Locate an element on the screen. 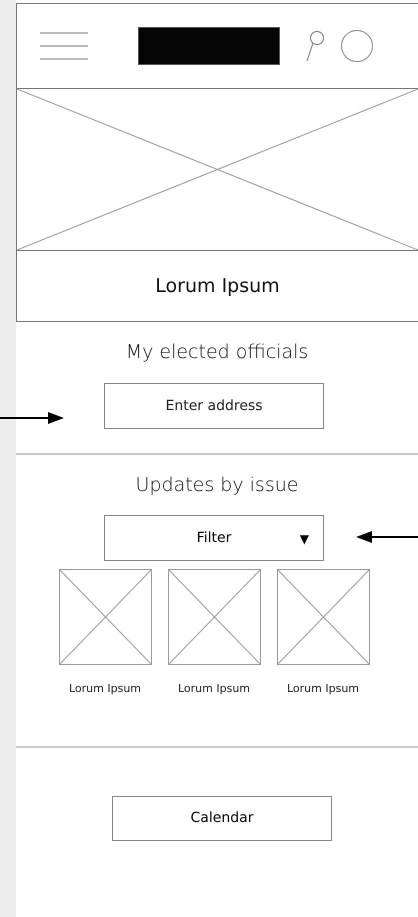  filter-dropdown: Filter ▼ is located at coordinates (214, 538).